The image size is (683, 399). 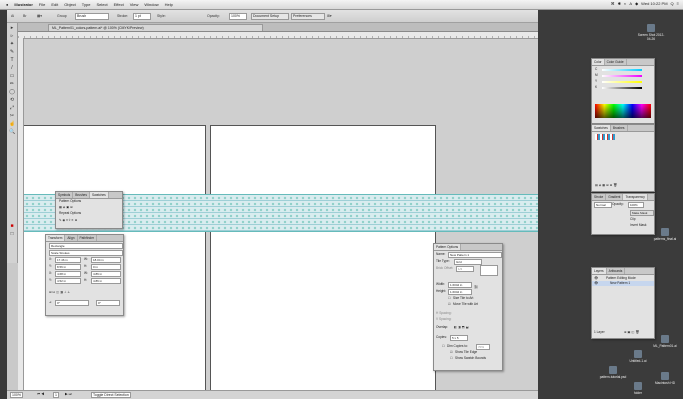 What do you see at coordinates (68, 281) in the screenshot?
I see `t-y2-field: 4.52 in` at bounding box center [68, 281].